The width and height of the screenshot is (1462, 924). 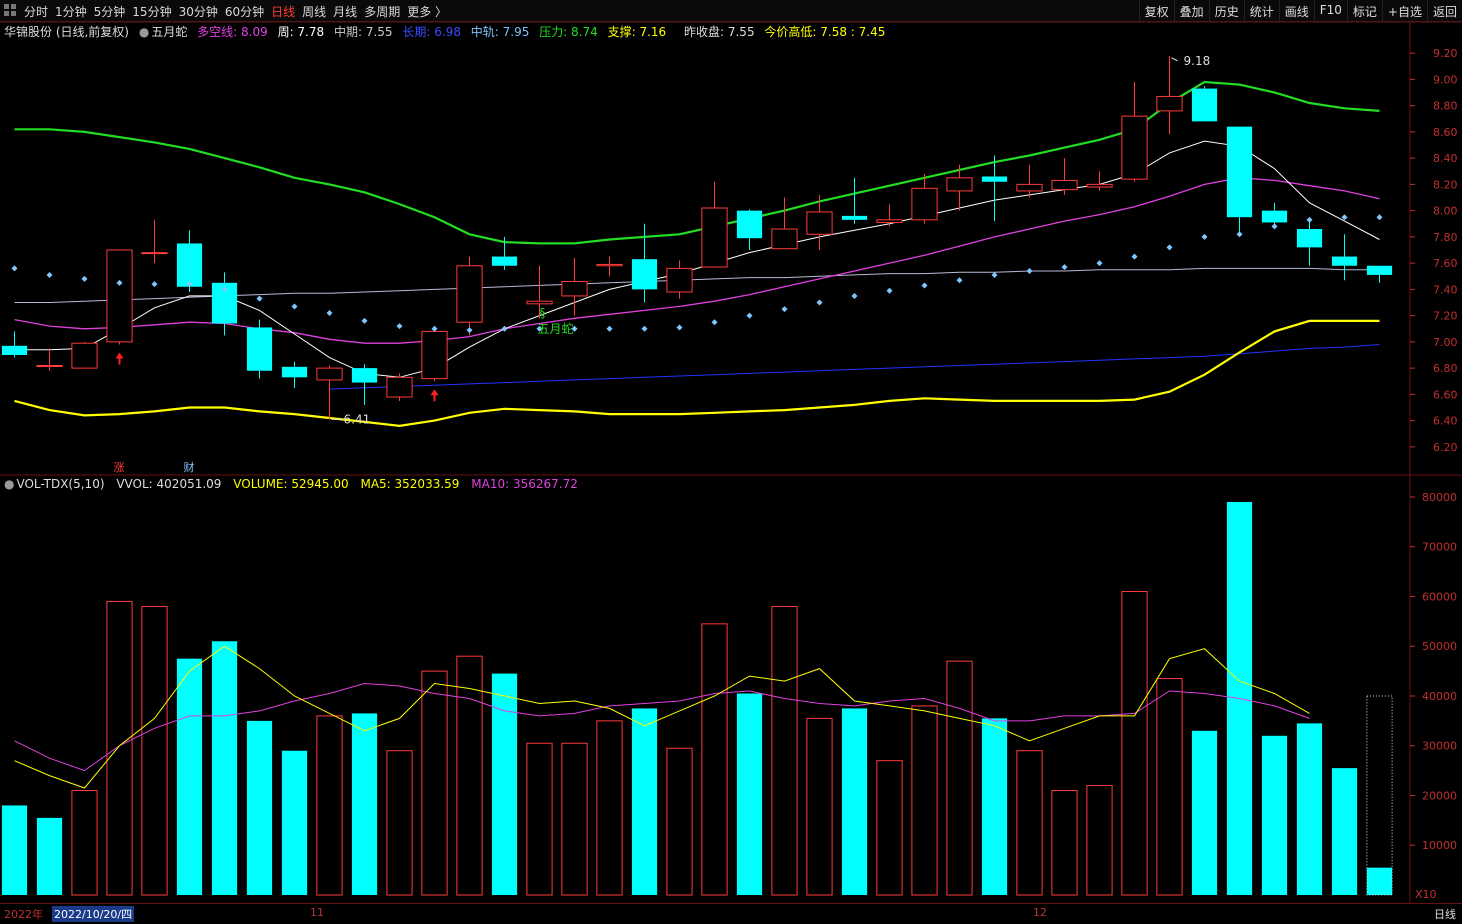 I want to click on year-label: 2022年, so click(x=23, y=914).